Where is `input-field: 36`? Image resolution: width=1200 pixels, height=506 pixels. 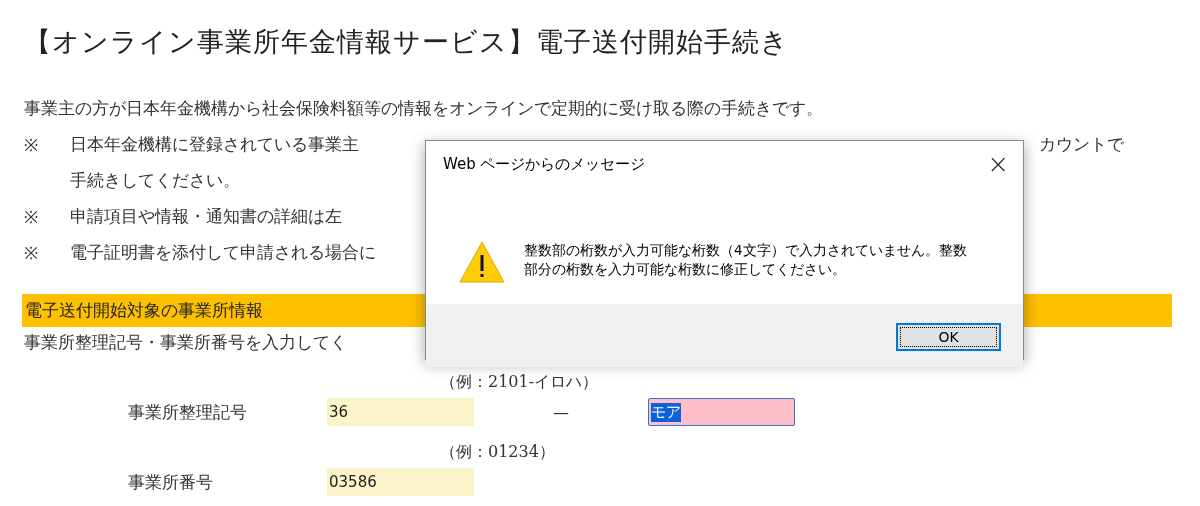
input-field: 36 is located at coordinates (400, 412).